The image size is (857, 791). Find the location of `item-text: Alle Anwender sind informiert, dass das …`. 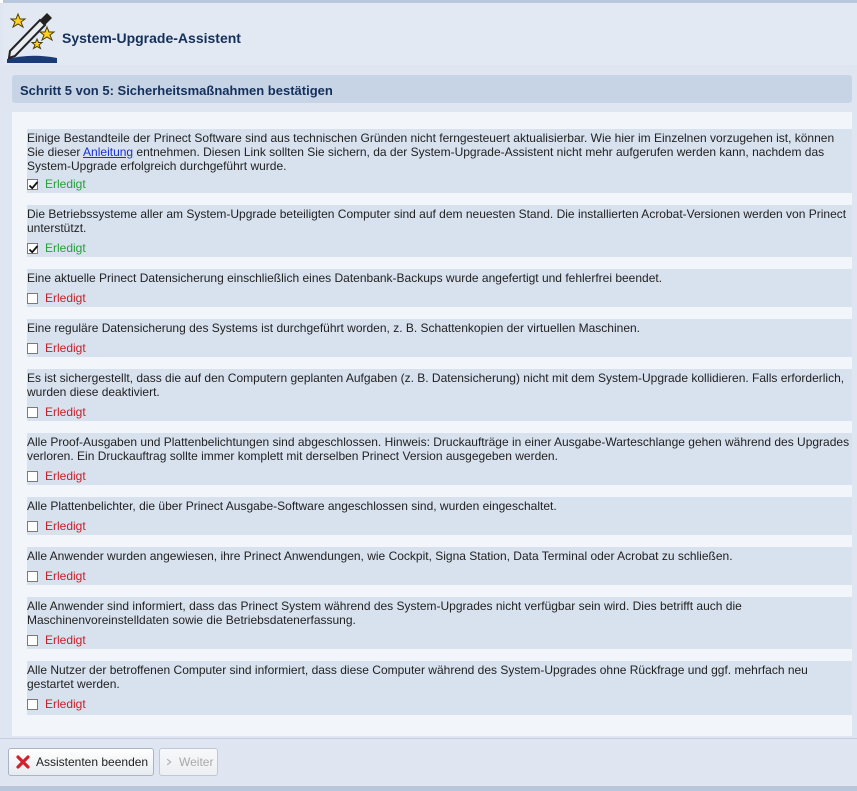

item-text: Alle Anwender sind informiert, dass das … is located at coordinates (384, 613).